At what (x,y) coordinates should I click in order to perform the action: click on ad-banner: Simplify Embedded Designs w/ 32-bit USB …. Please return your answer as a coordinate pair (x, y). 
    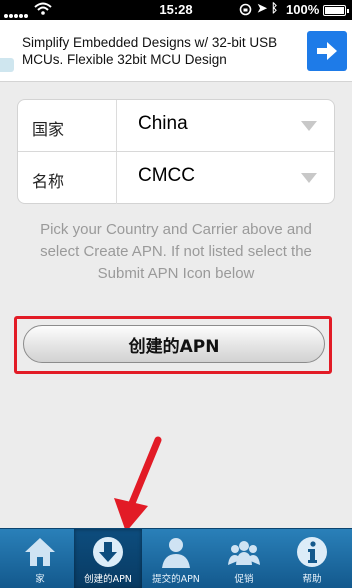
    Looking at the image, I should click on (176, 51).